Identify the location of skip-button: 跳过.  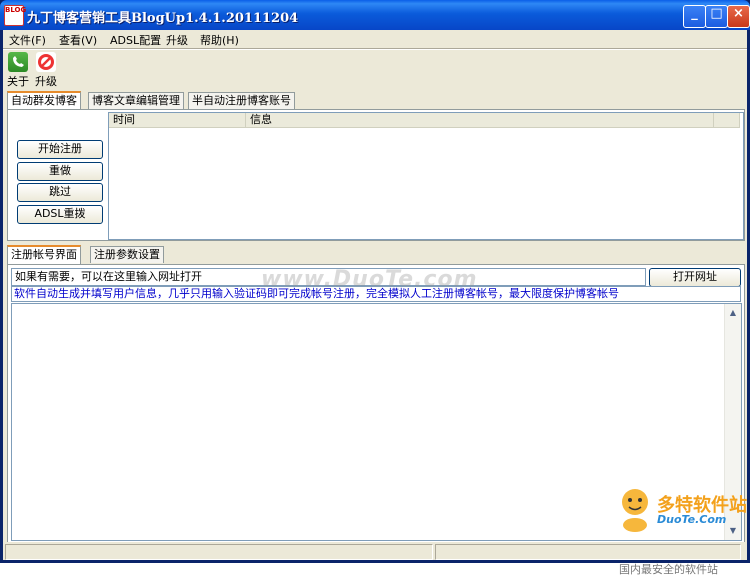
(60, 192).